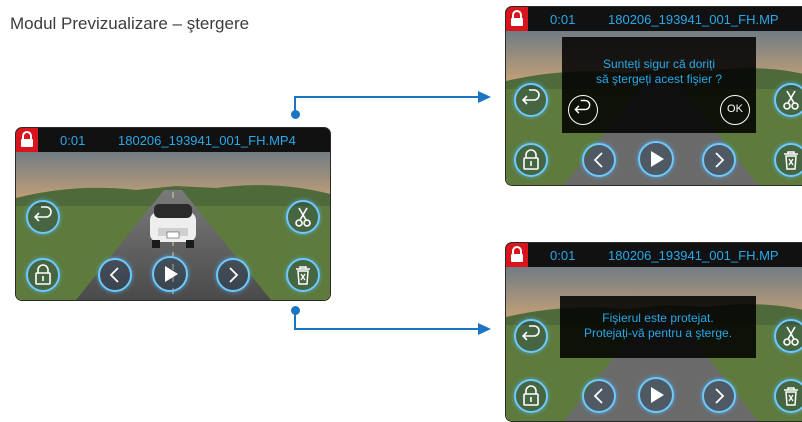 This screenshot has height=422, width=802. I want to click on connector-line-bottom-horizontal, so click(387, 329).